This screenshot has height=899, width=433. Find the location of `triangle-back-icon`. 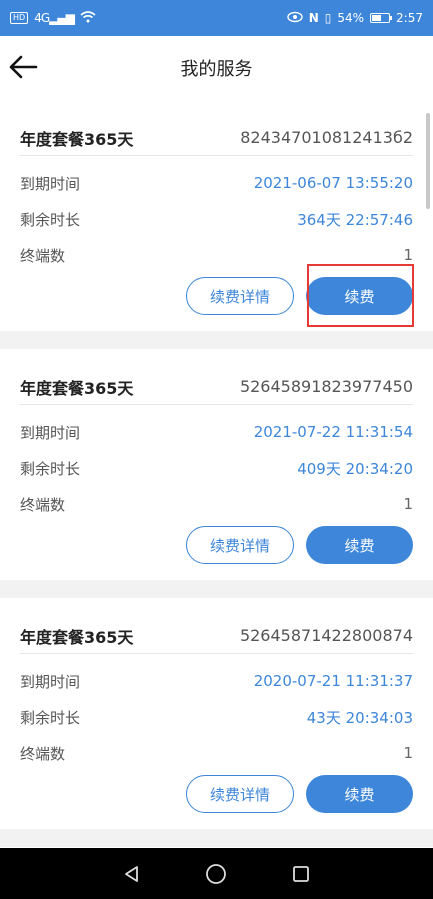

triangle-back-icon is located at coordinates (132, 873).